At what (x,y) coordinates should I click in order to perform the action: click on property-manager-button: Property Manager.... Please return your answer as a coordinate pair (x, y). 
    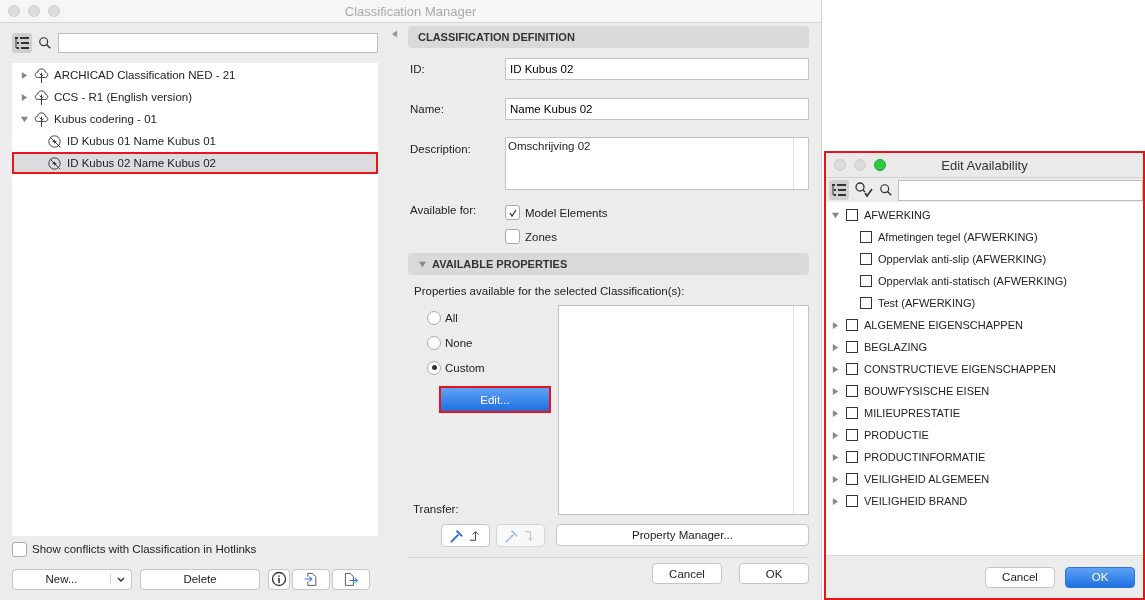
    Looking at the image, I should click on (682, 535).